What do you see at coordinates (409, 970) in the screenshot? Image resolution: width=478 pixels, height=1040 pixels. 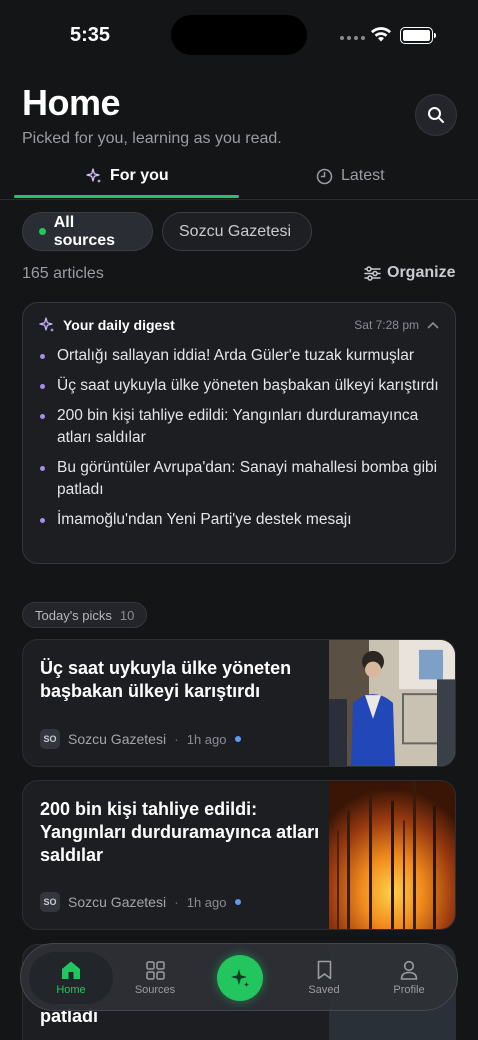 I see `person-icon` at bounding box center [409, 970].